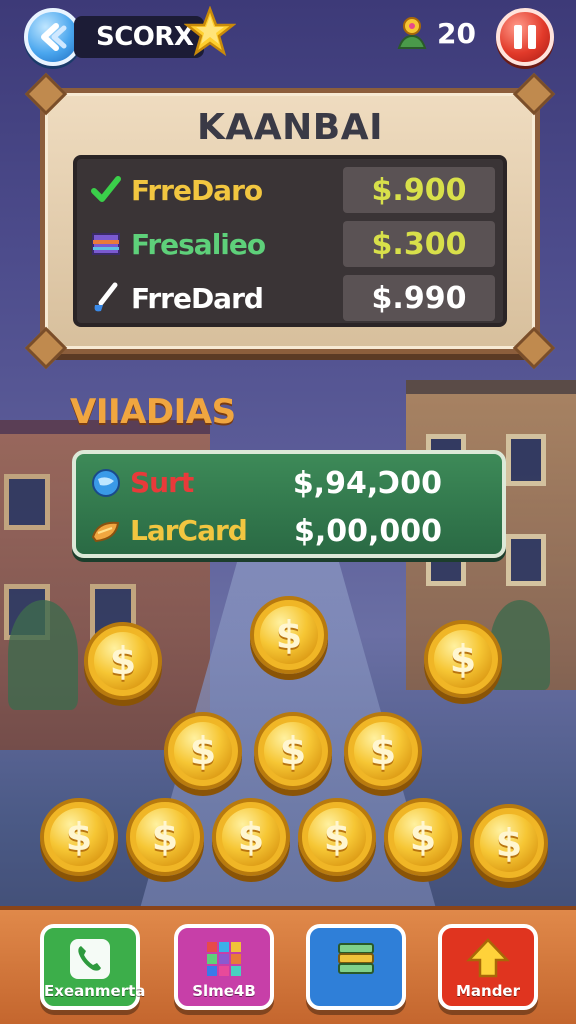 The height and width of the screenshot is (1024, 576). Describe the element at coordinates (224, 959) in the screenshot. I see `grid-icon` at that location.